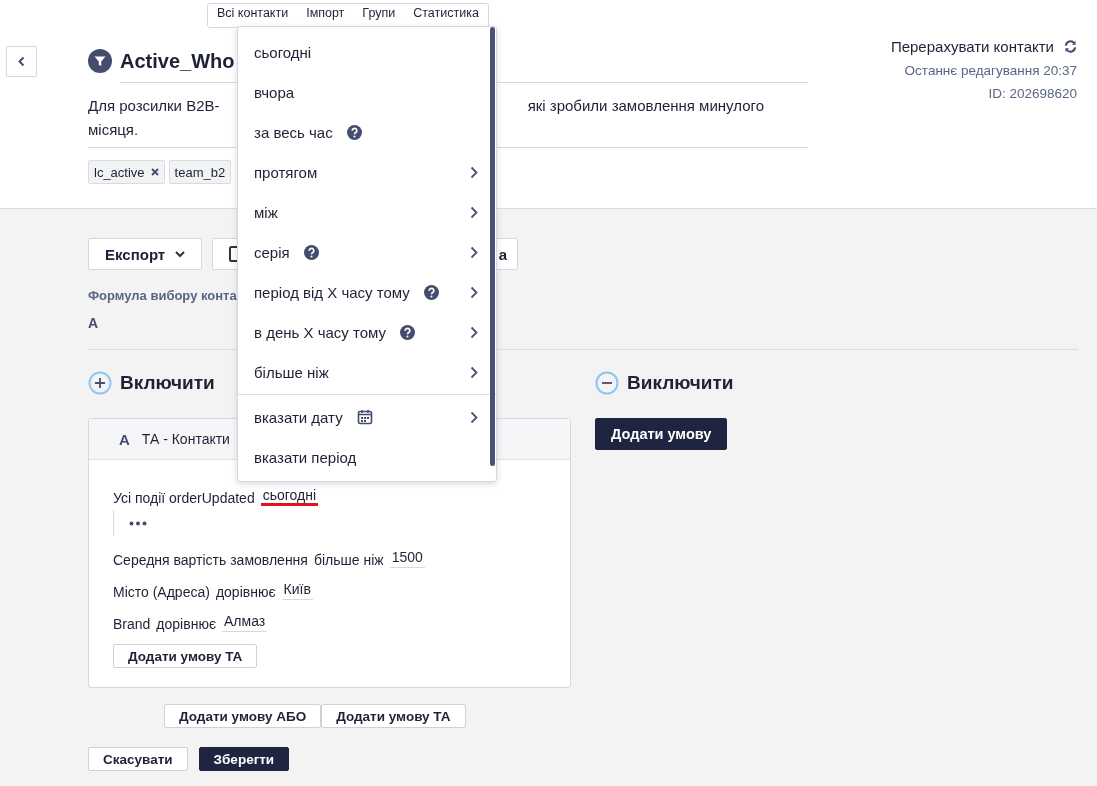 The image size is (1097, 786). Describe the element at coordinates (367, 252) in the screenshot. I see `menu-item: серія` at that location.